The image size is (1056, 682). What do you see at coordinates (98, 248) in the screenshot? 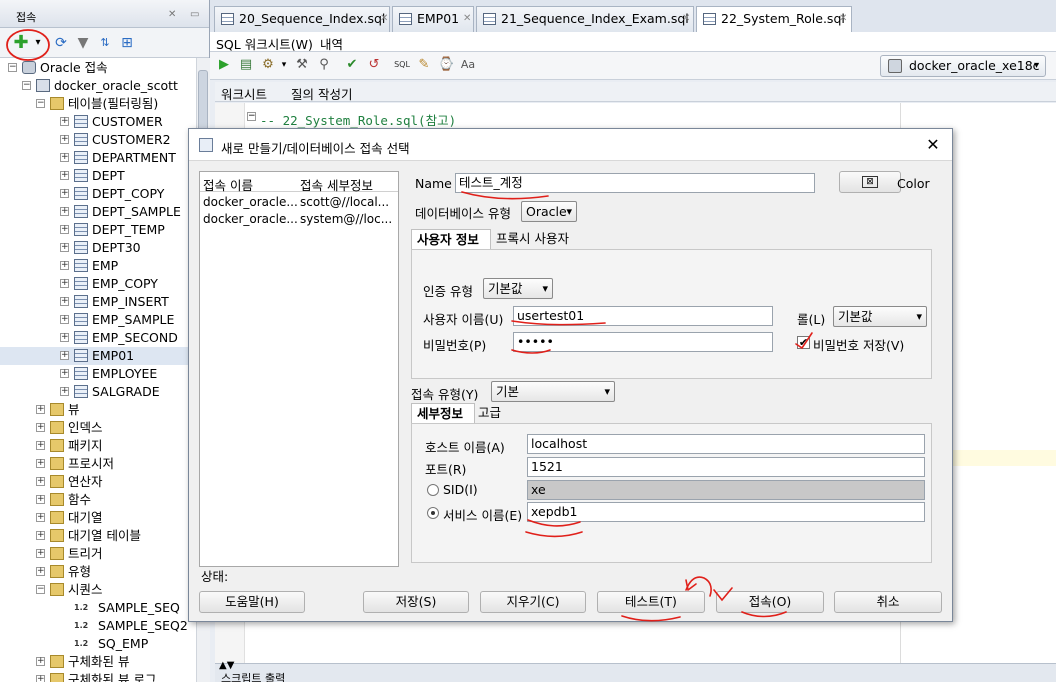
I see `tree-item: + DEPT30` at bounding box center [98, 248].